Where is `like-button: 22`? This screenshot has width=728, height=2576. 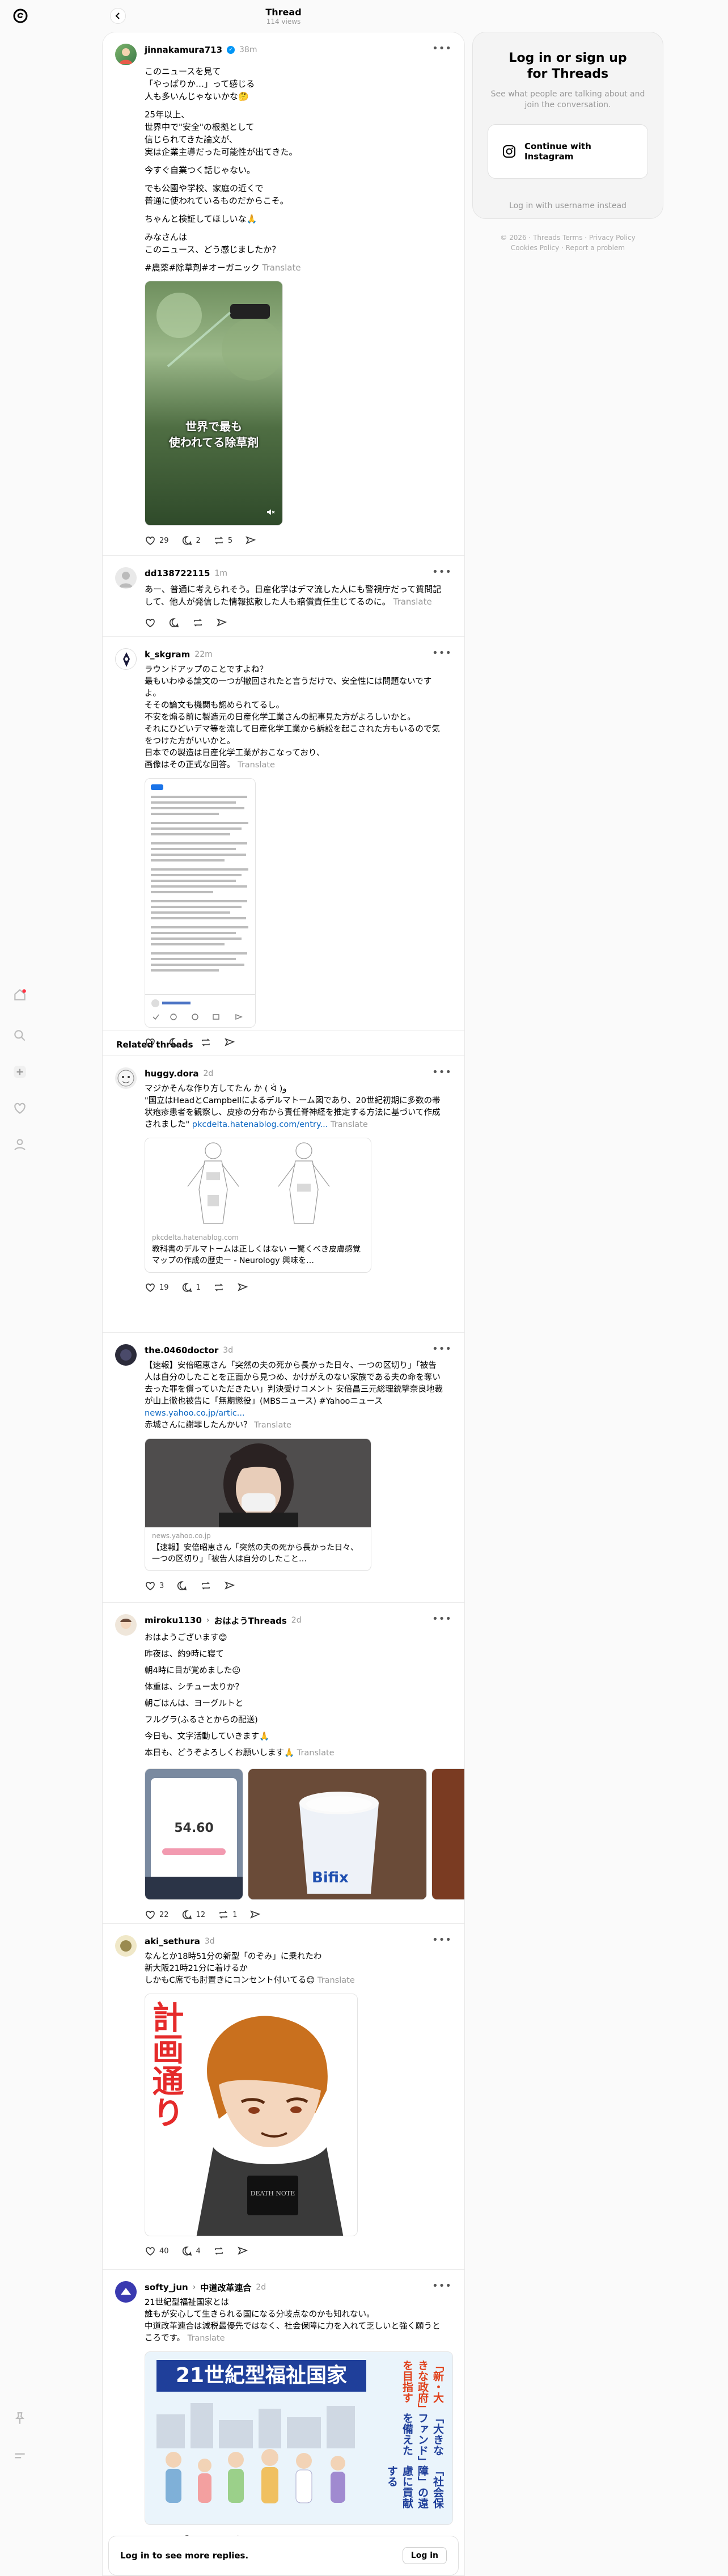 like-button: 22 is located at coordinates (157, 1914).